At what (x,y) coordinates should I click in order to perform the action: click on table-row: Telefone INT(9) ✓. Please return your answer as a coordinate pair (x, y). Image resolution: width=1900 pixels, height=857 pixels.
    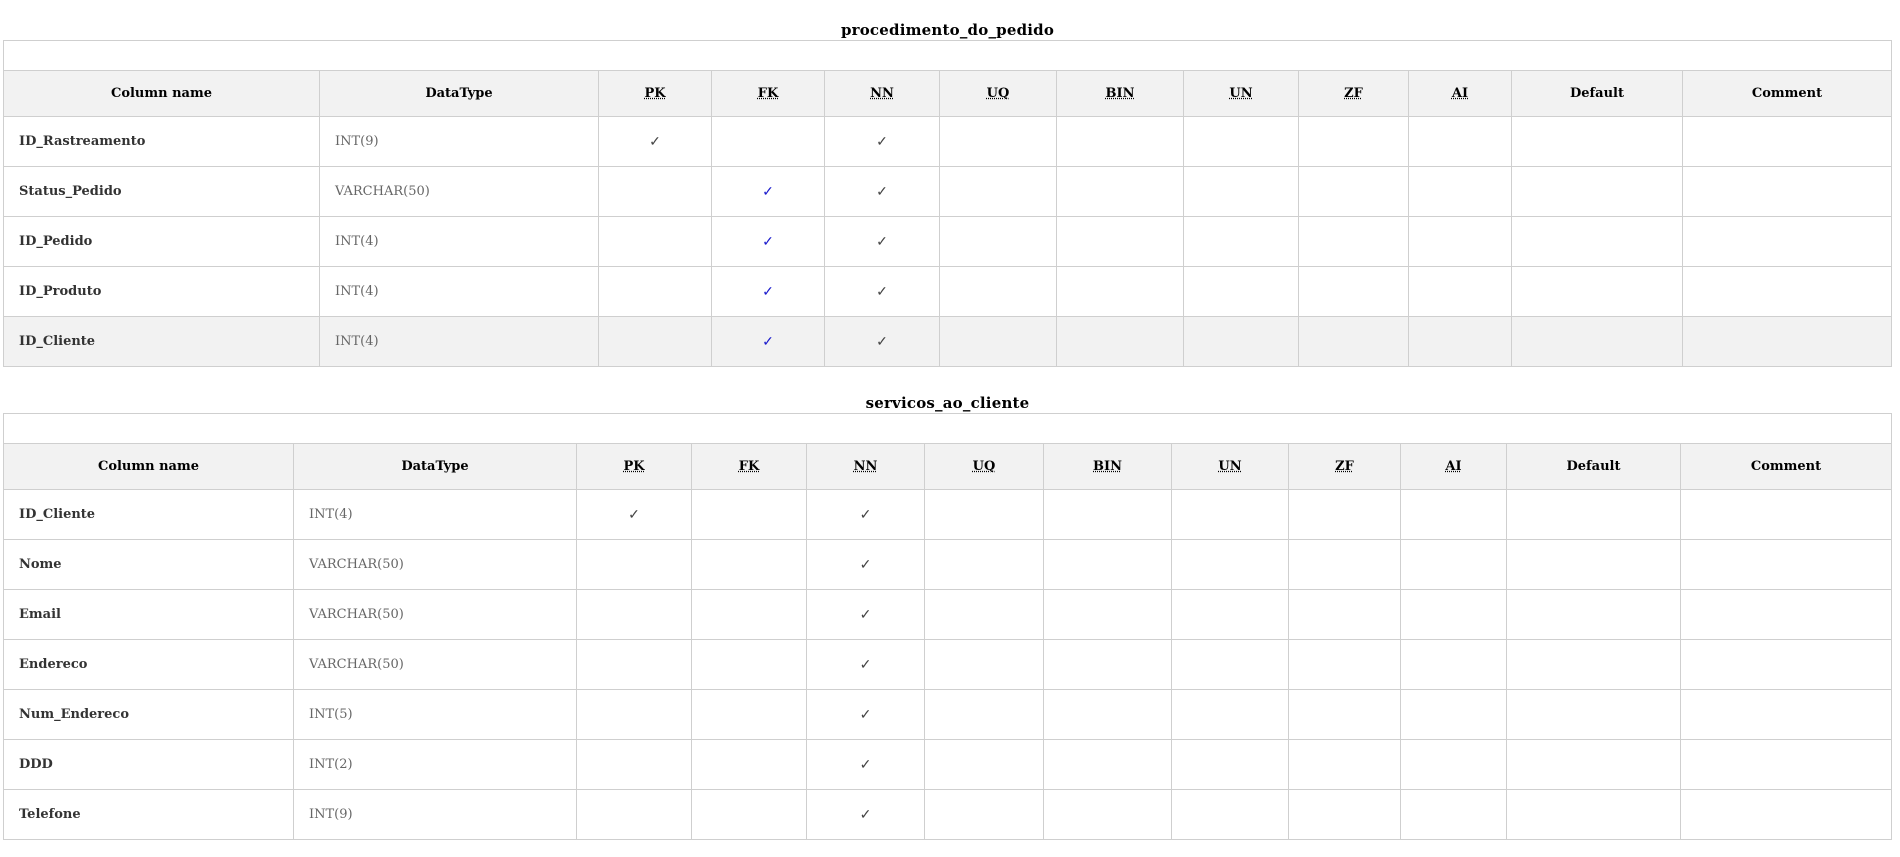
    Looking at the image, I should click on (947, 814).